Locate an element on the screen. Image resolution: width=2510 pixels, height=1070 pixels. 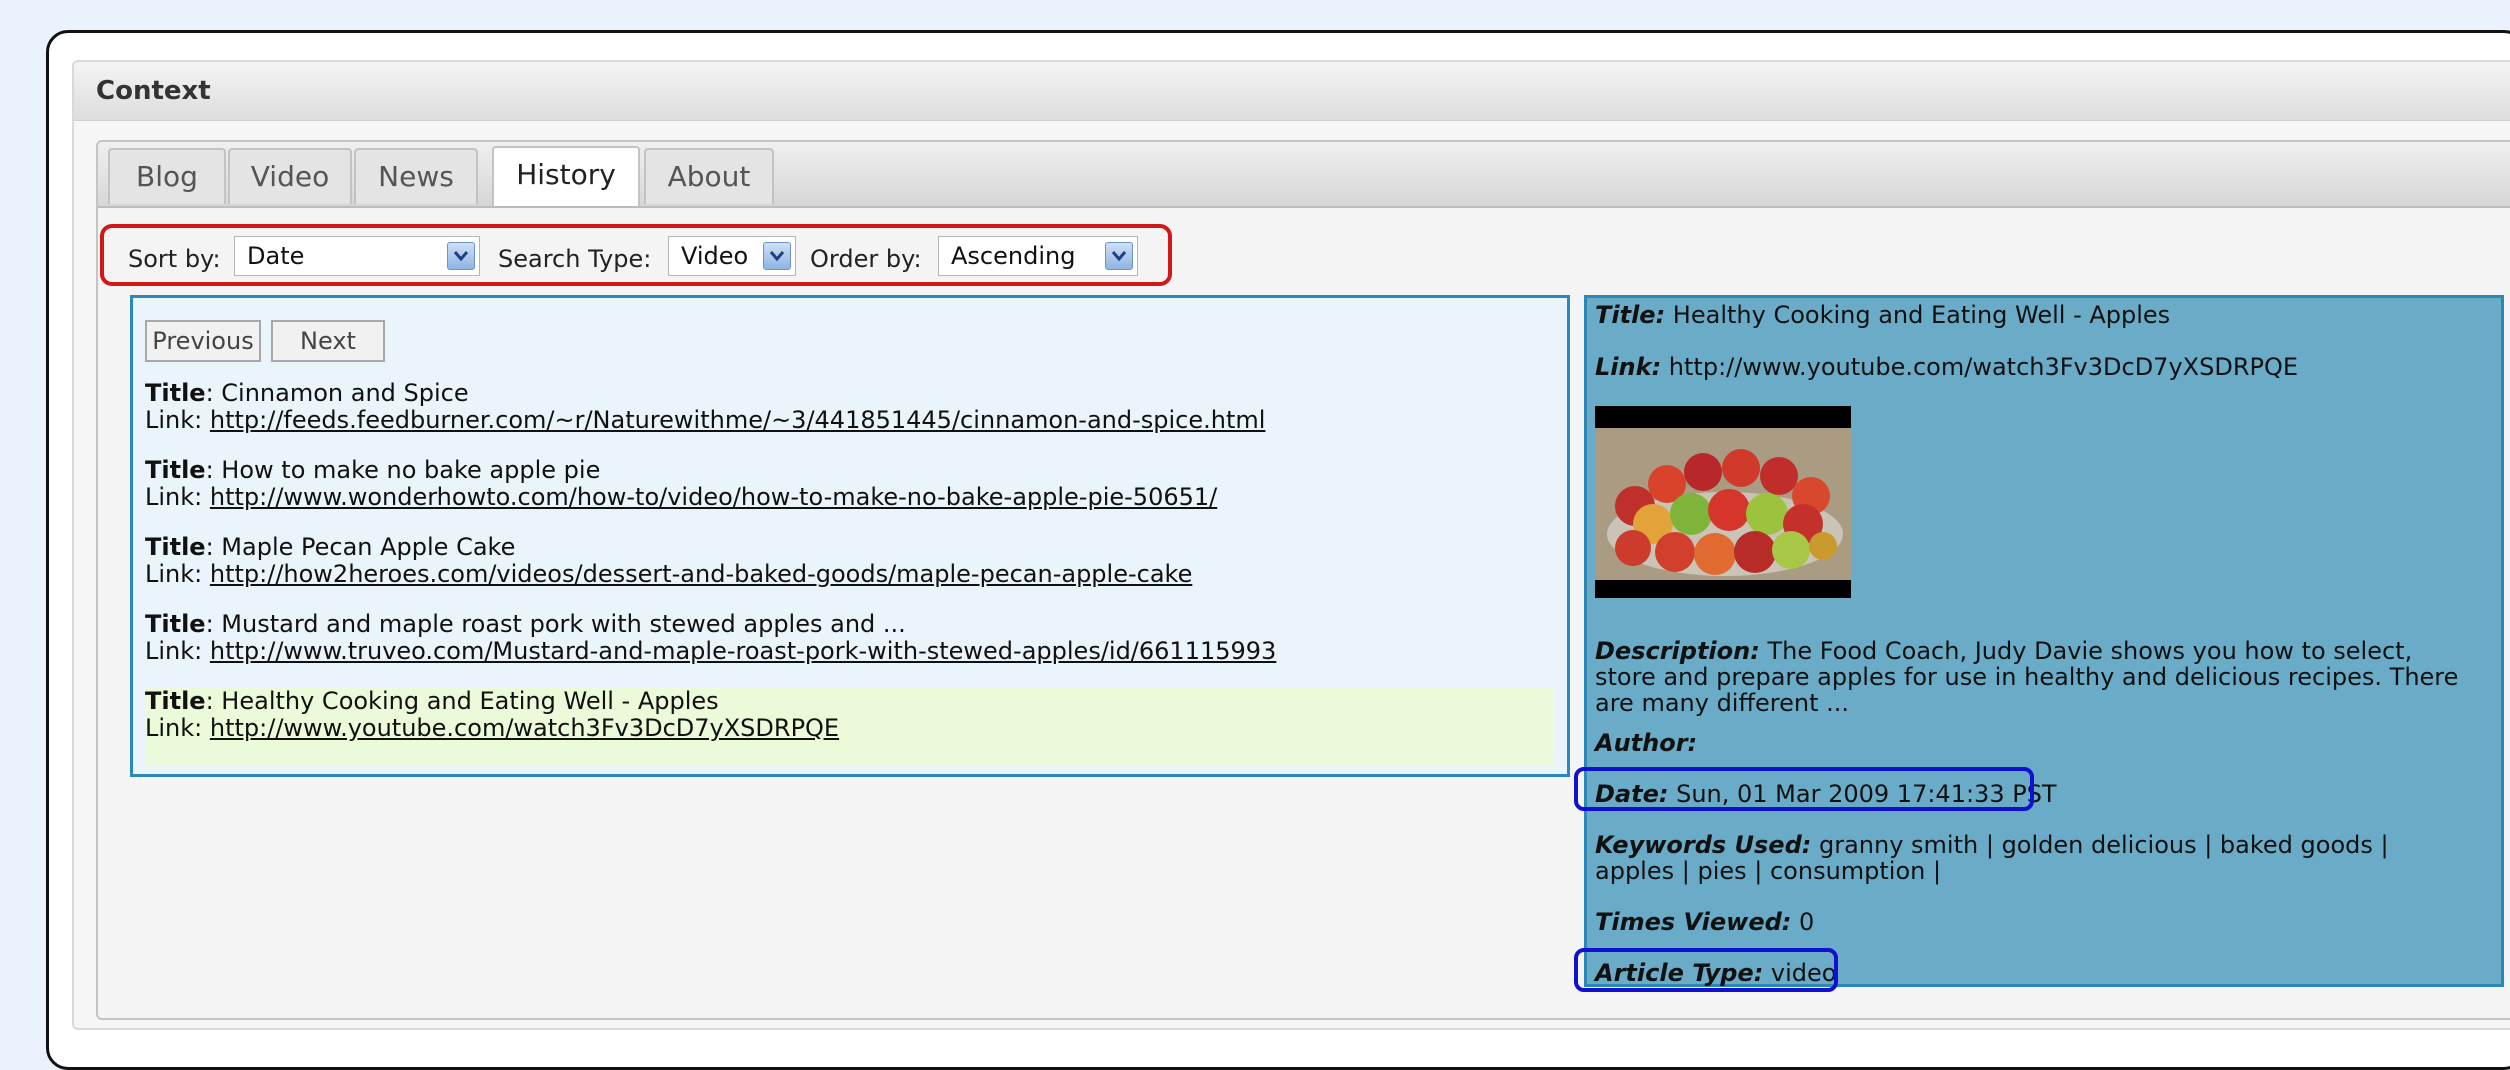
previous-button: Previous is located at coordinates (203, 341).